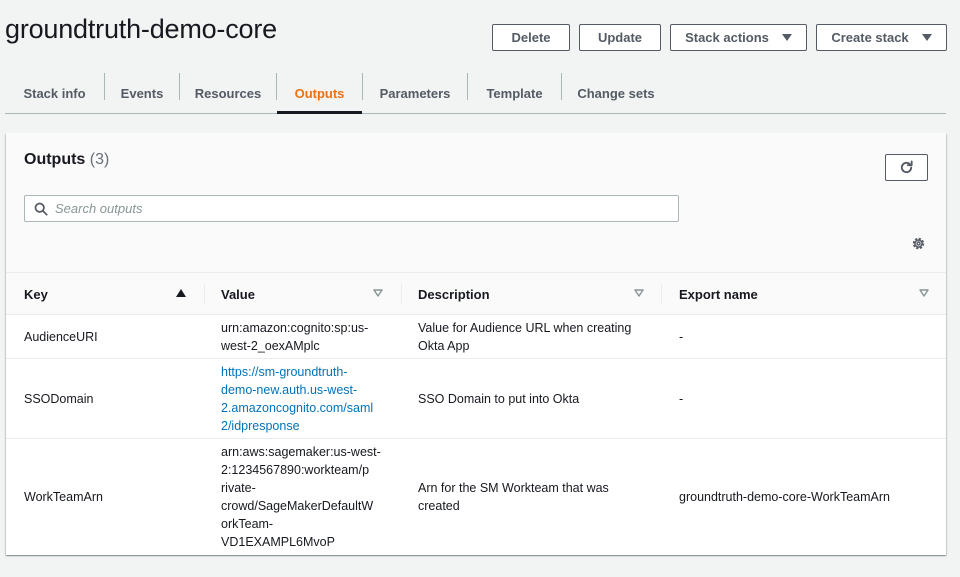 This screenshot has height=577, width=960. Describe the element at coordinates (297, 407) in the screenshot. I see `value-line: 2.amazoncognito.com/saml` at that location.